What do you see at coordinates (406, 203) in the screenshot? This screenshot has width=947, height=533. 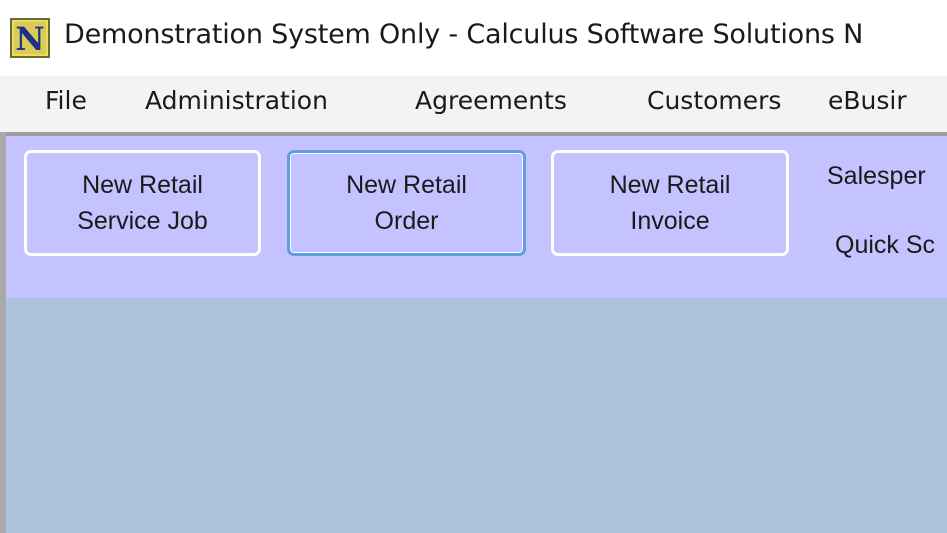 I see `new-retail-order-button: New Retail Order` at bounding box center [406, 203].